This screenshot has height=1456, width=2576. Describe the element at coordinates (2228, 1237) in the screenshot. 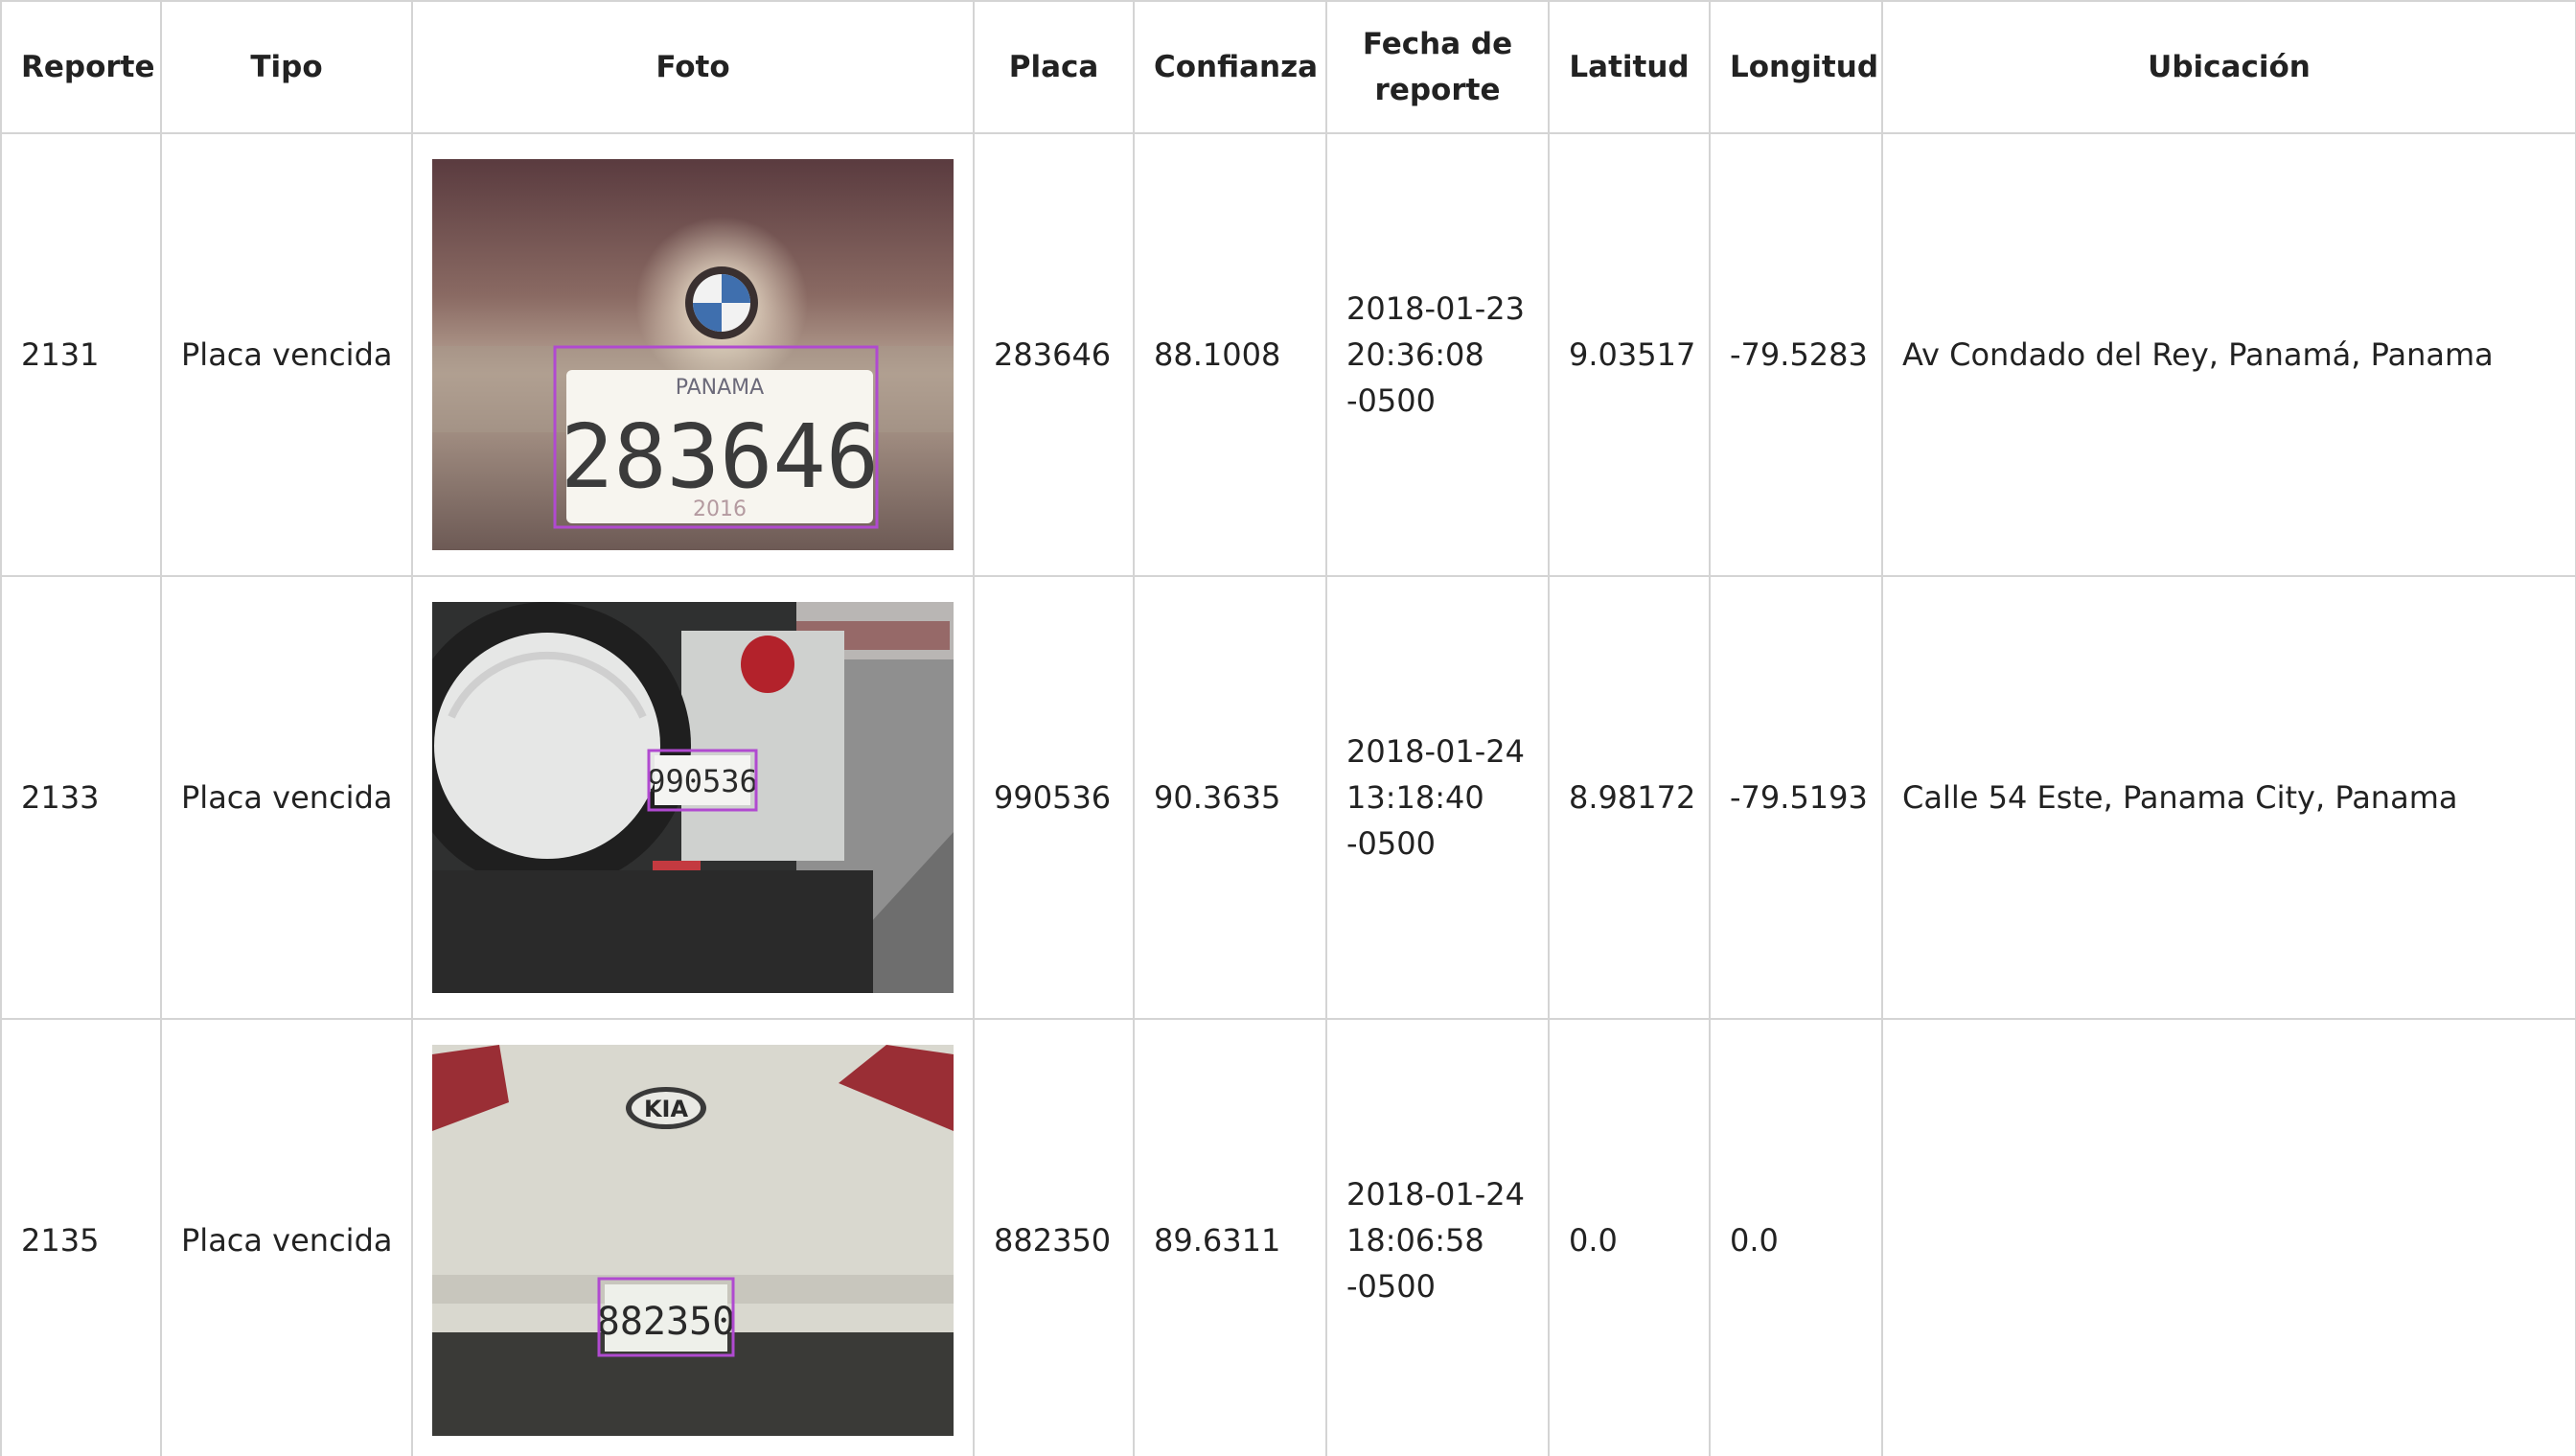

I see `cell-ubicacion` at that location.